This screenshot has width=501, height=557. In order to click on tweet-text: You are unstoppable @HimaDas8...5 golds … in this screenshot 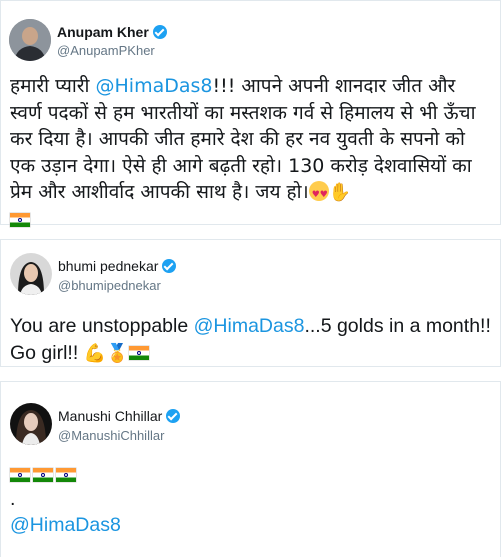, I will do `click(251, 340)`.